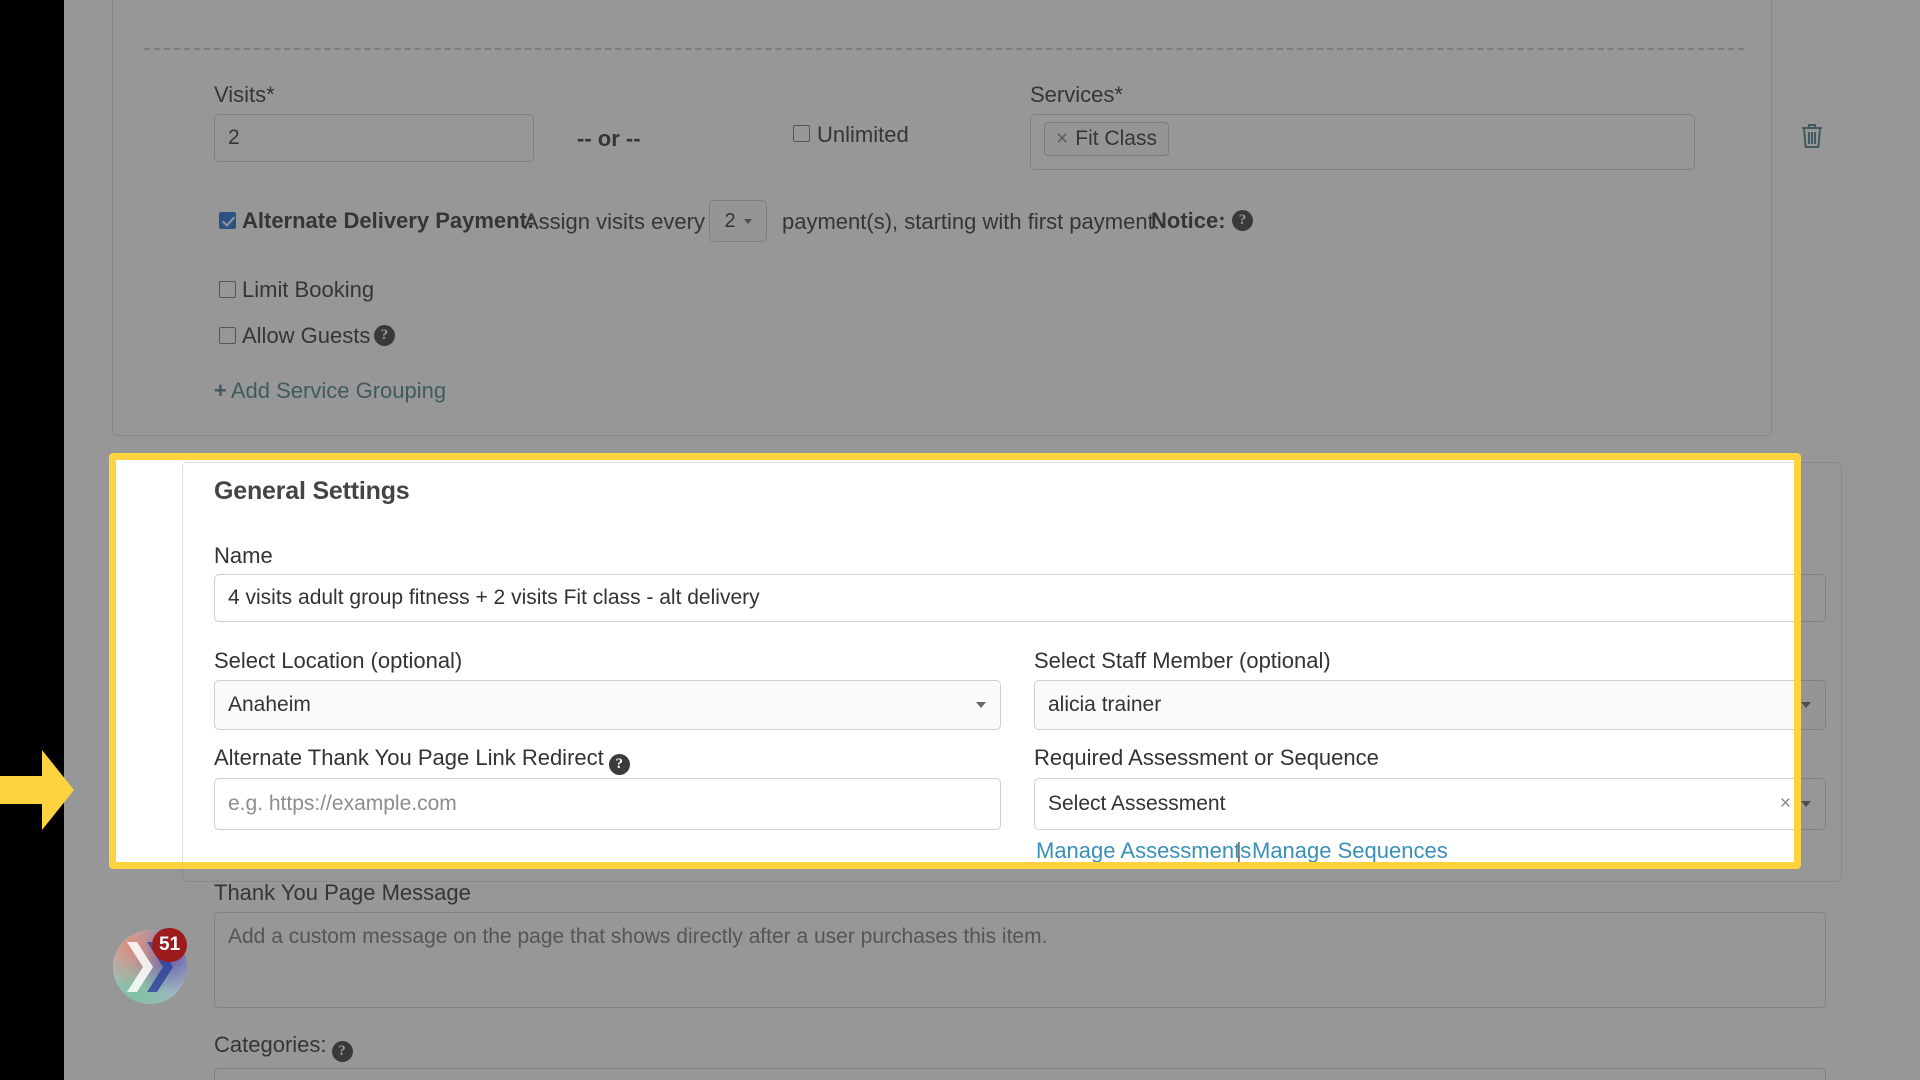 The image size is (1920, 1080). What do you see at coordinates (1812, 136) in the screenshot?
I see `delete-grouping-icon` at bounding box center [1812, 136].